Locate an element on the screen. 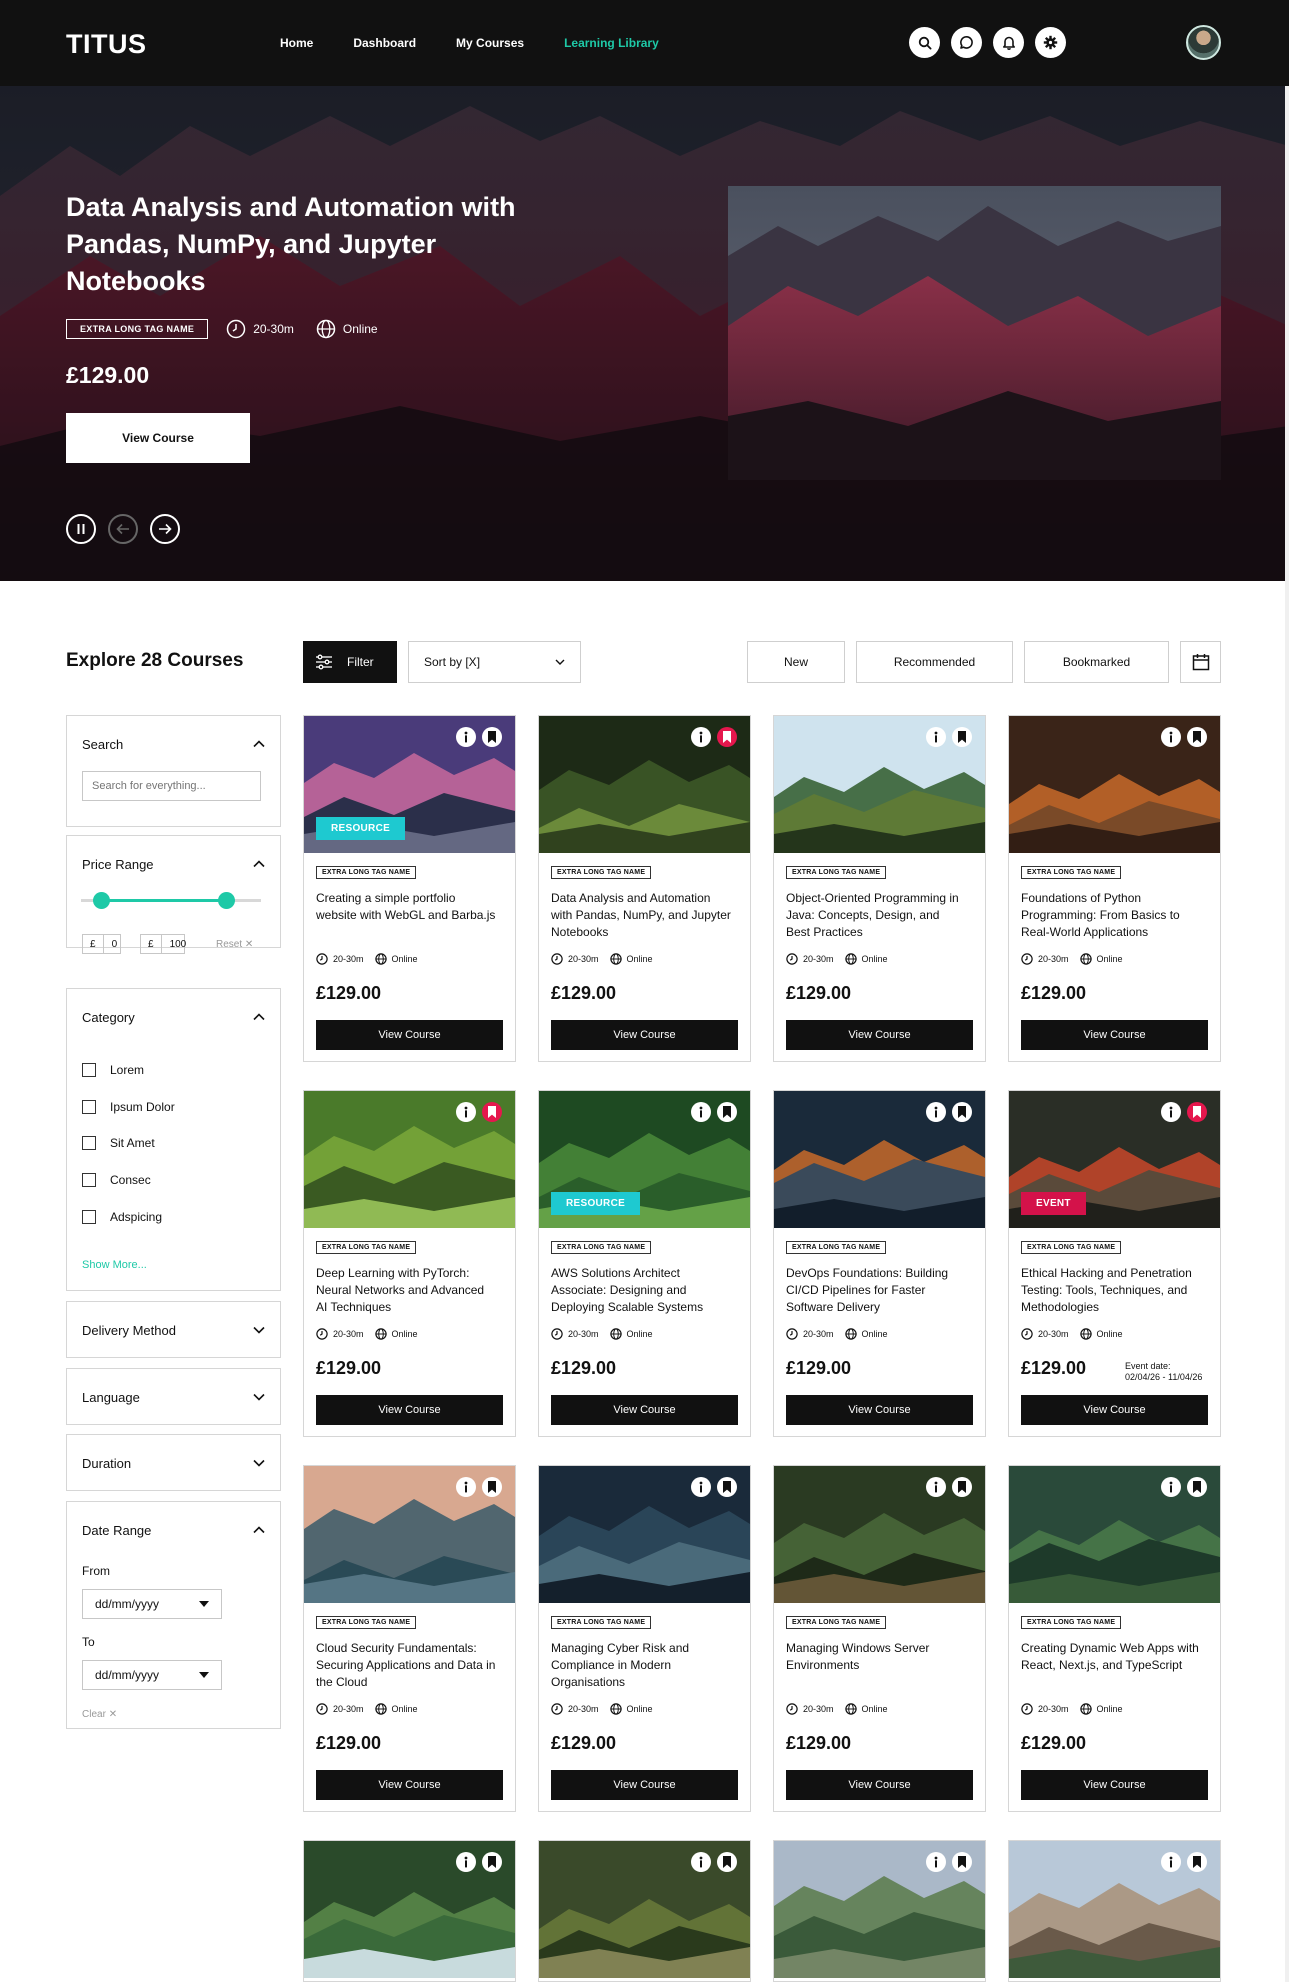 This screenshot has height=1982, width=1289. calendar-button is located at coordinates (1200, 662).